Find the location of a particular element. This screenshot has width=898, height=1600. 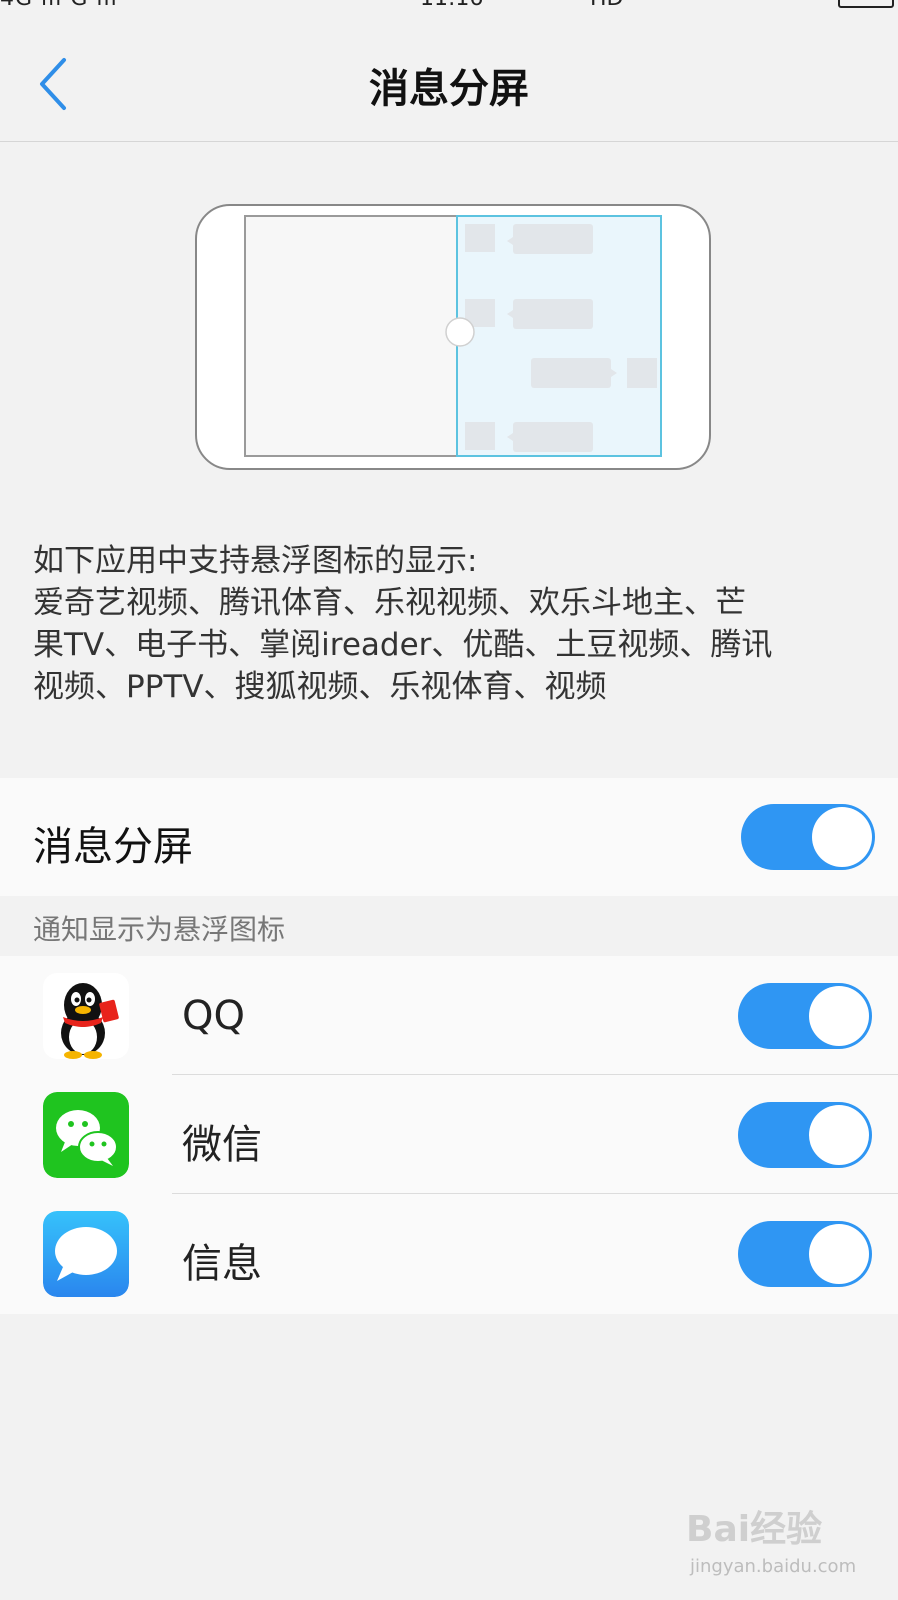

clock: 11:16 is located at coordinates (451, 5).